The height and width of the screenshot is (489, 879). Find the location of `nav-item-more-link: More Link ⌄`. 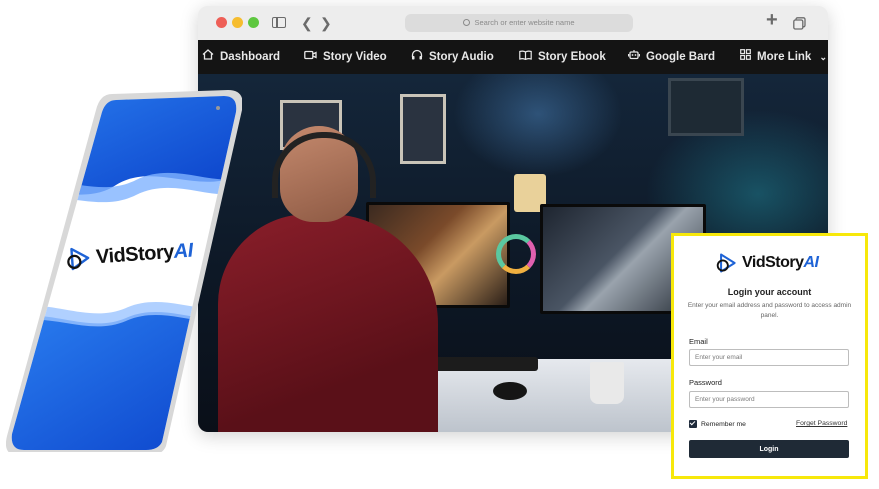

nav-item-more-link: More Link ⌄ is located at coordinates (783, 57).